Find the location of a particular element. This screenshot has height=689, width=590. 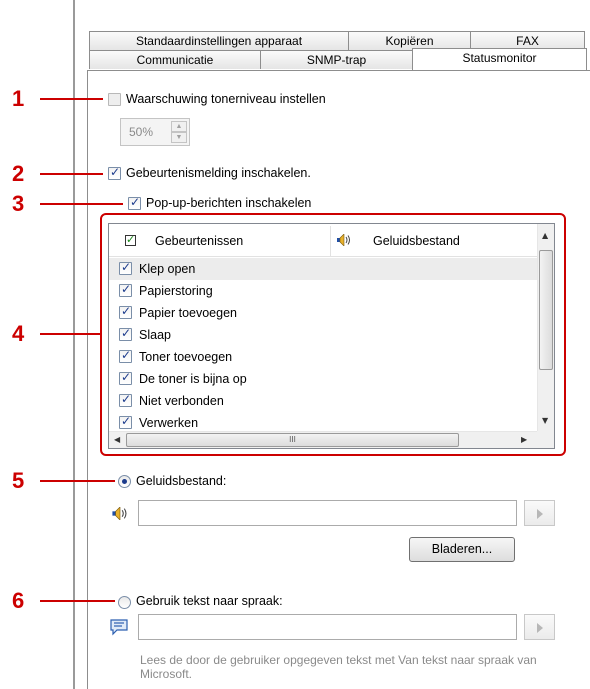

callout-1: 1 is located at coordinates (18, 98).